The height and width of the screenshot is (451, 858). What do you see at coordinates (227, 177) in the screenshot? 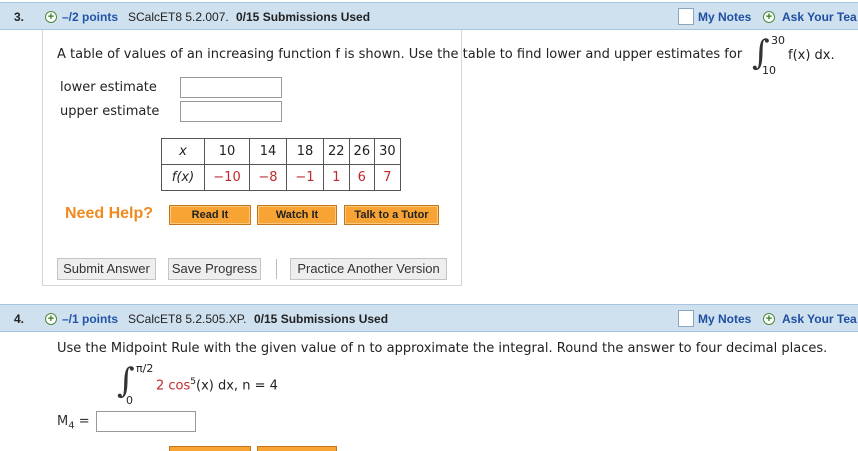
I see `table-cell: −10` at bounding box center [227, 177].